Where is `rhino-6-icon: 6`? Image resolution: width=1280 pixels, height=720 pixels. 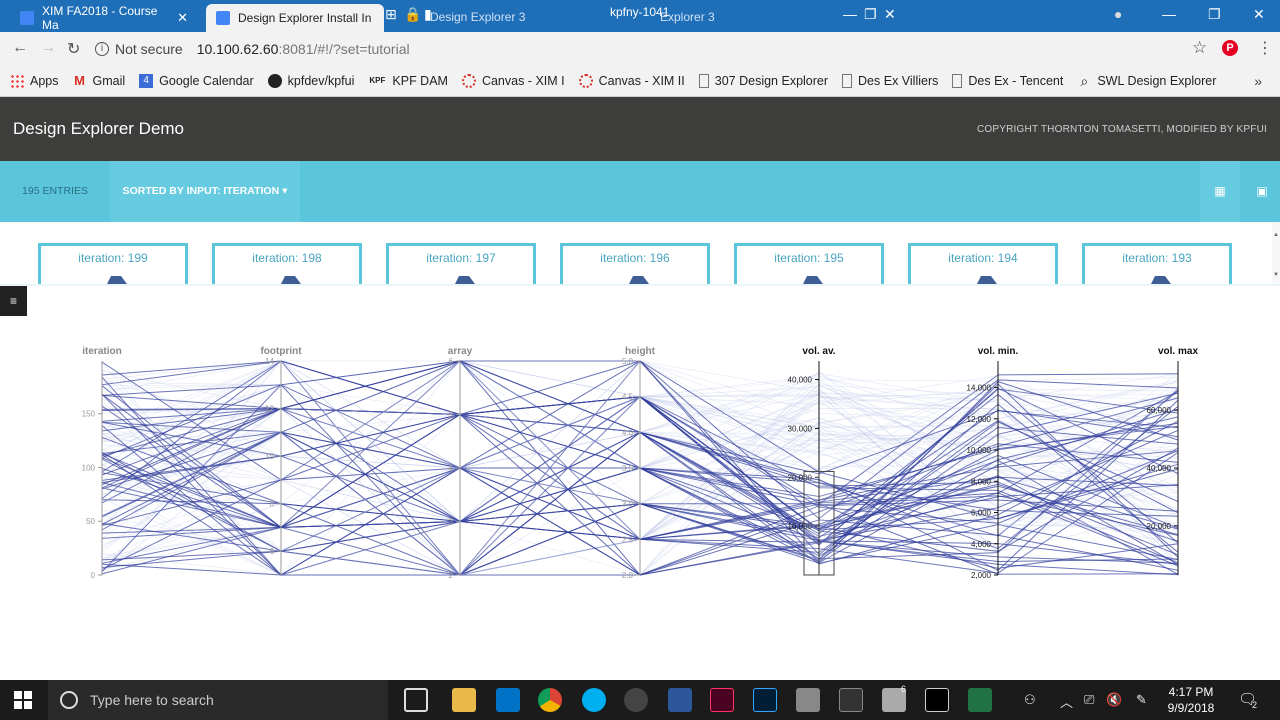
rhino-6-icon: 6 is located at coordinates (894, 698).